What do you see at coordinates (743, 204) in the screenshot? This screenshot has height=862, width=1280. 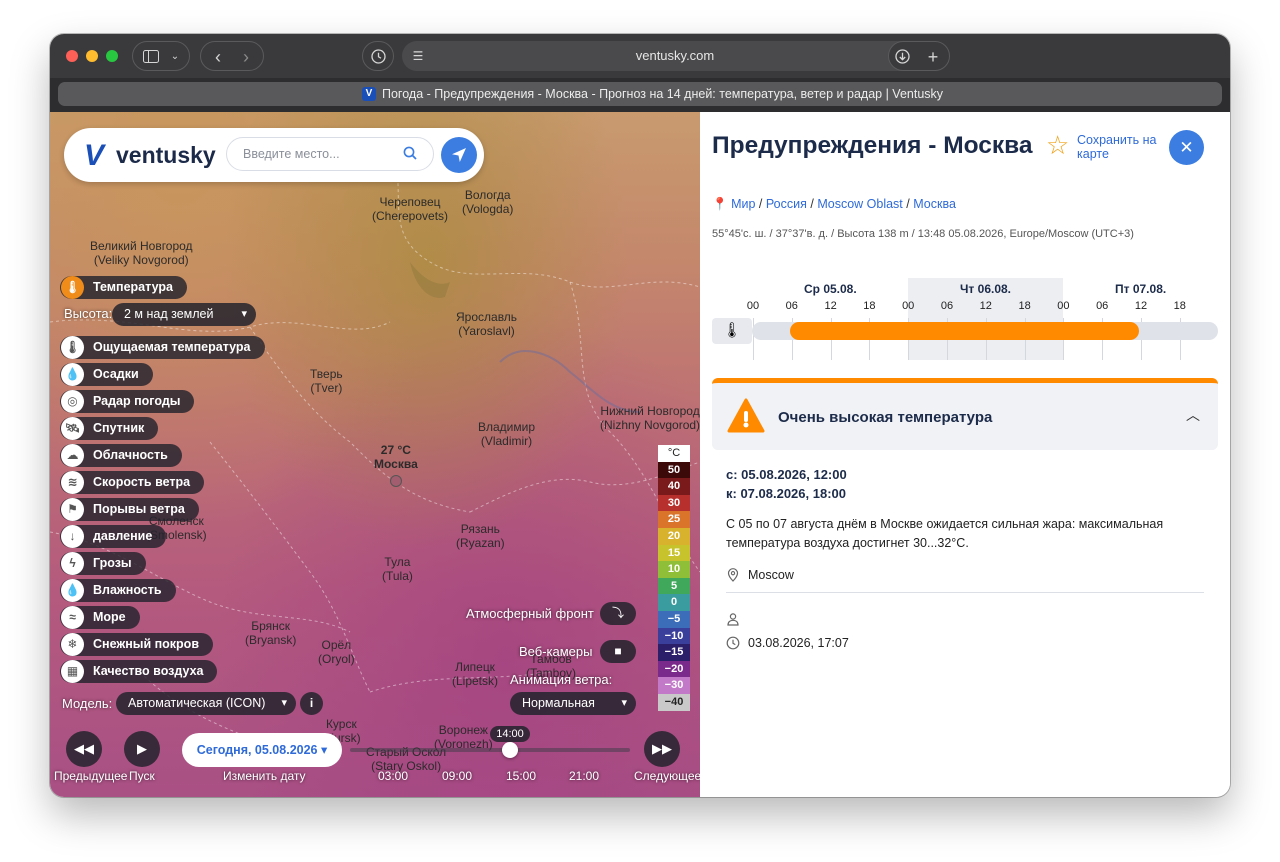 I see `breadcrumb-item: Мир` at bounding box center [743, 204].